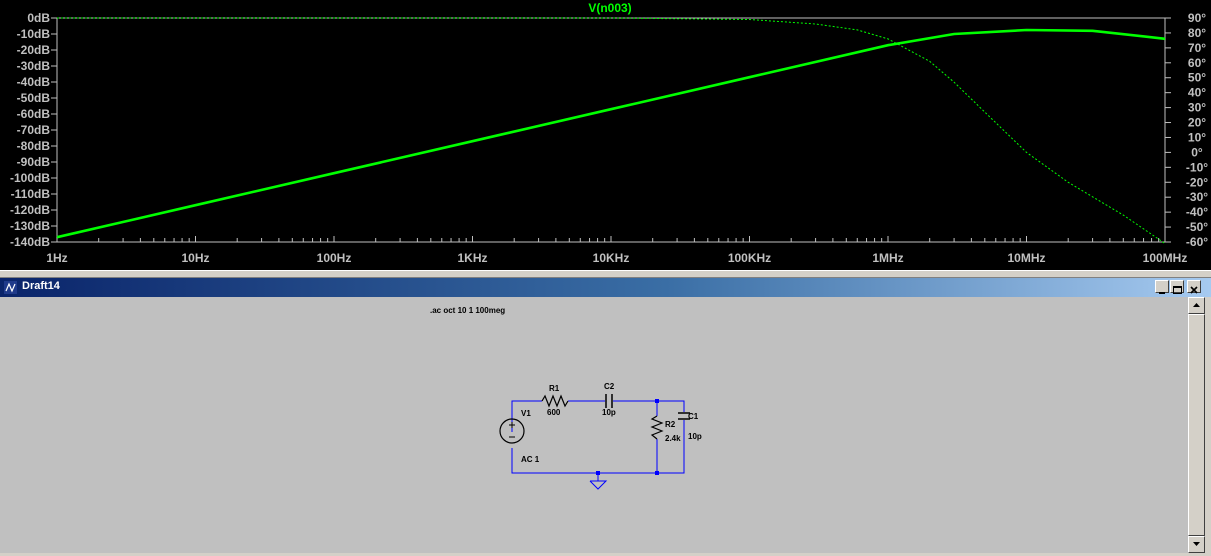  What do you see at coordinates (1177, 290) in the screenshot?
I see `maximize-icon` at bounding box center [1177, 290].